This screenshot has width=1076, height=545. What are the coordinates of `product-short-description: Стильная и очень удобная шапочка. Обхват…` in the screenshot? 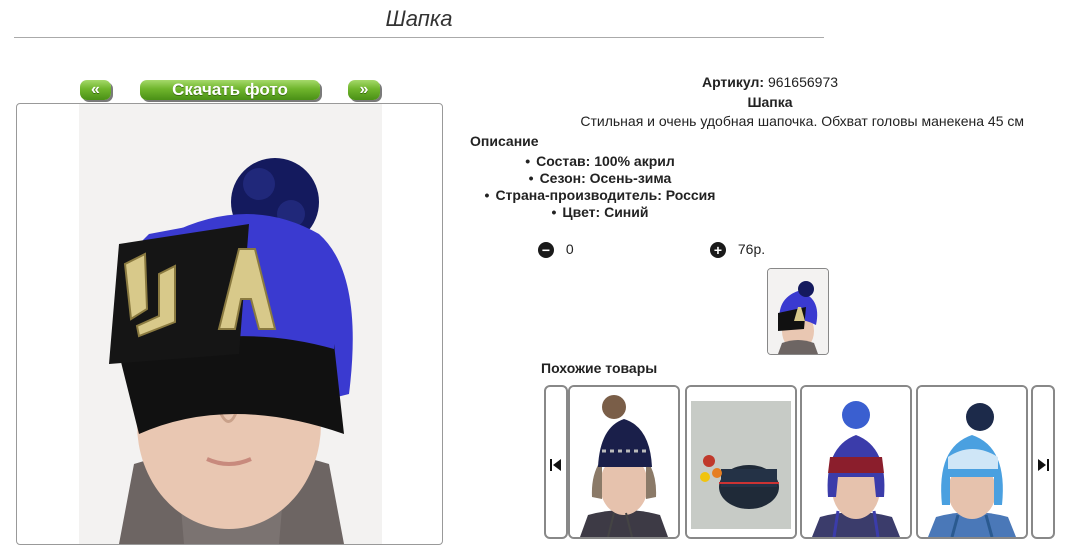 It's located at (802, 121).